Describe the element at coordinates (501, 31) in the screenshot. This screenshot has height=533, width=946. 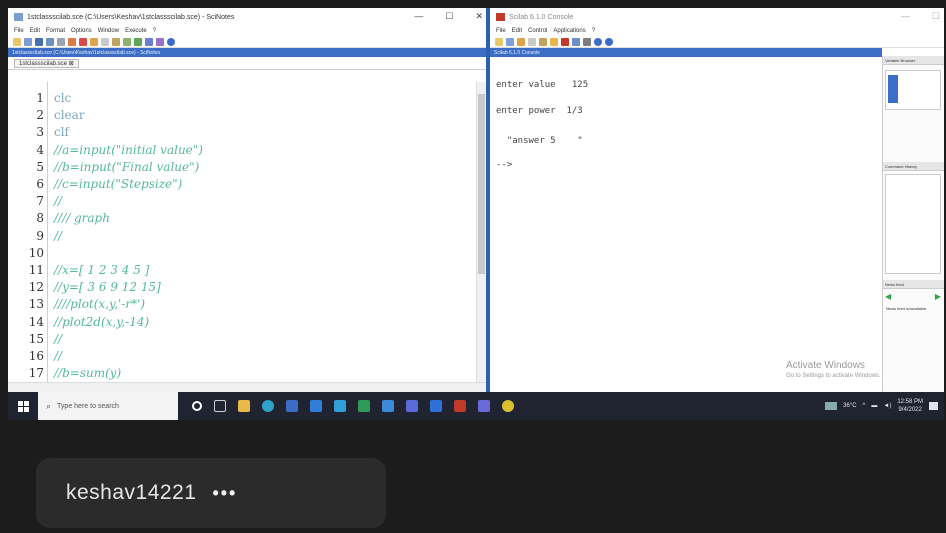
I see `console-menu-file: File` at that location.